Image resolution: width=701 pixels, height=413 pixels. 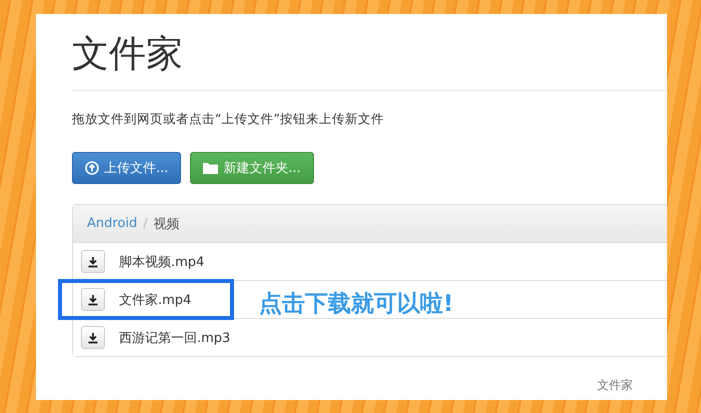 I want to click on file-name: 西游记第一回.mp3, so click(x=174, y=337).